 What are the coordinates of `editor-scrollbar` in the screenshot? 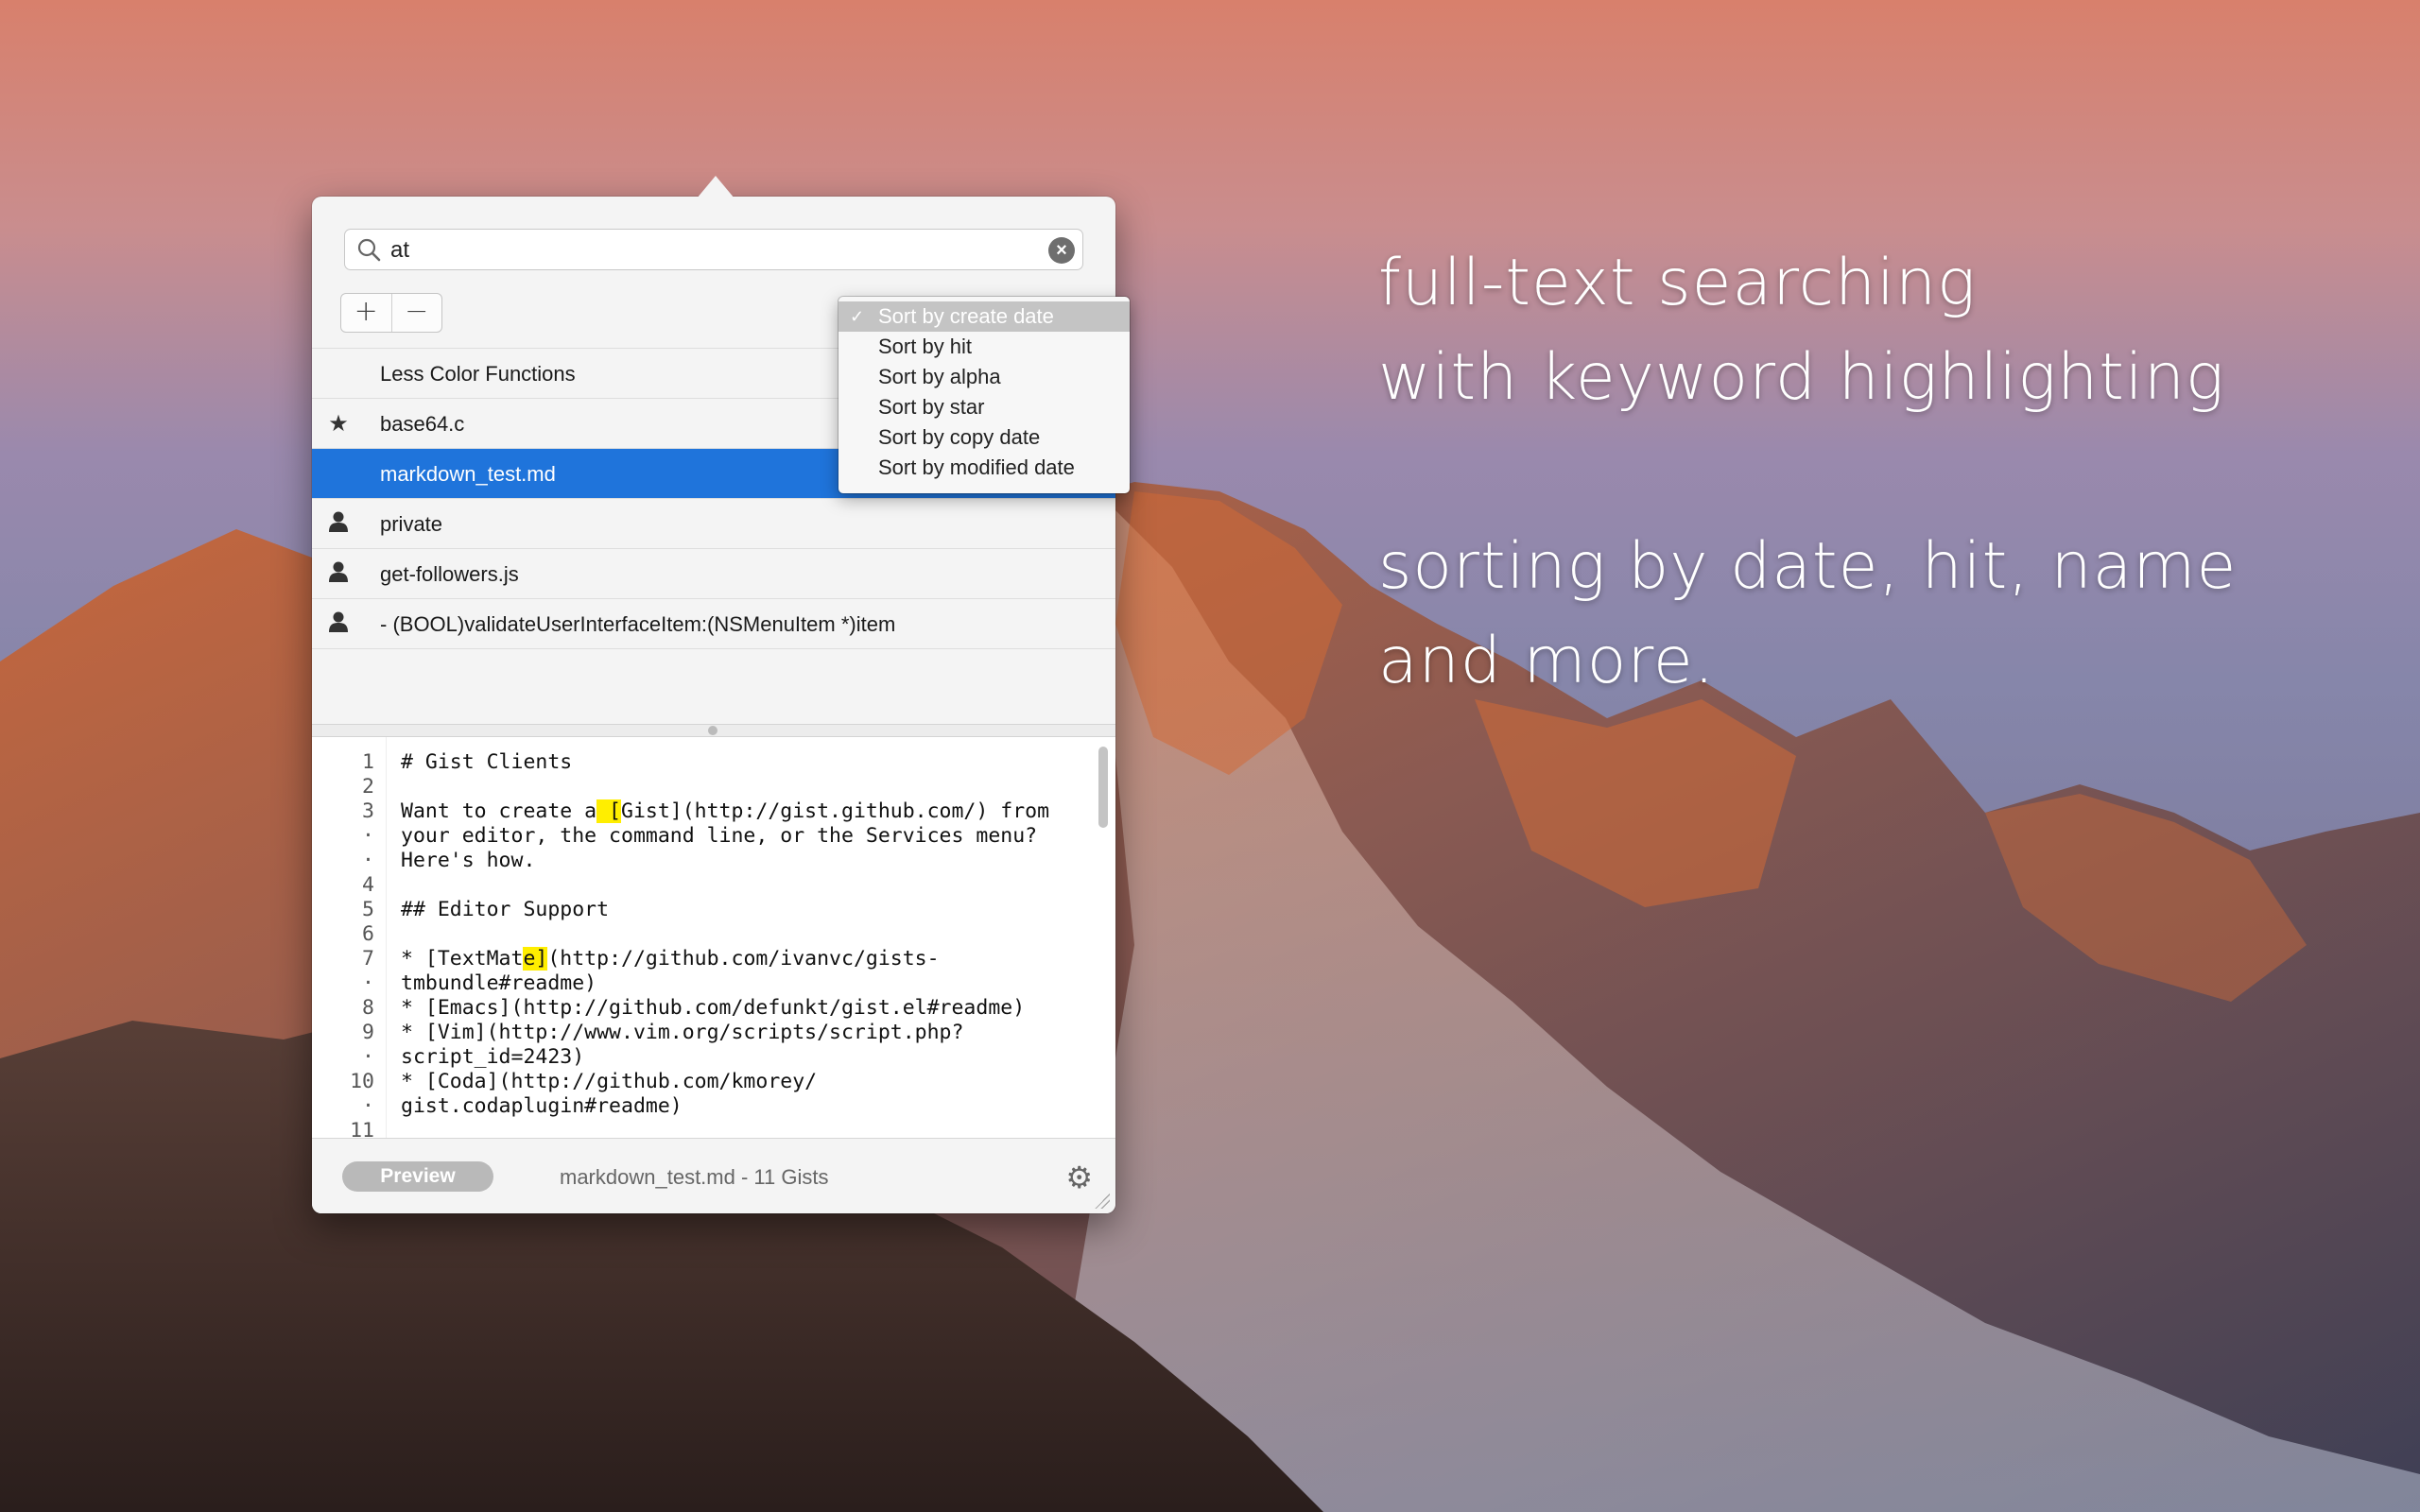 It's located at (1103, 787).